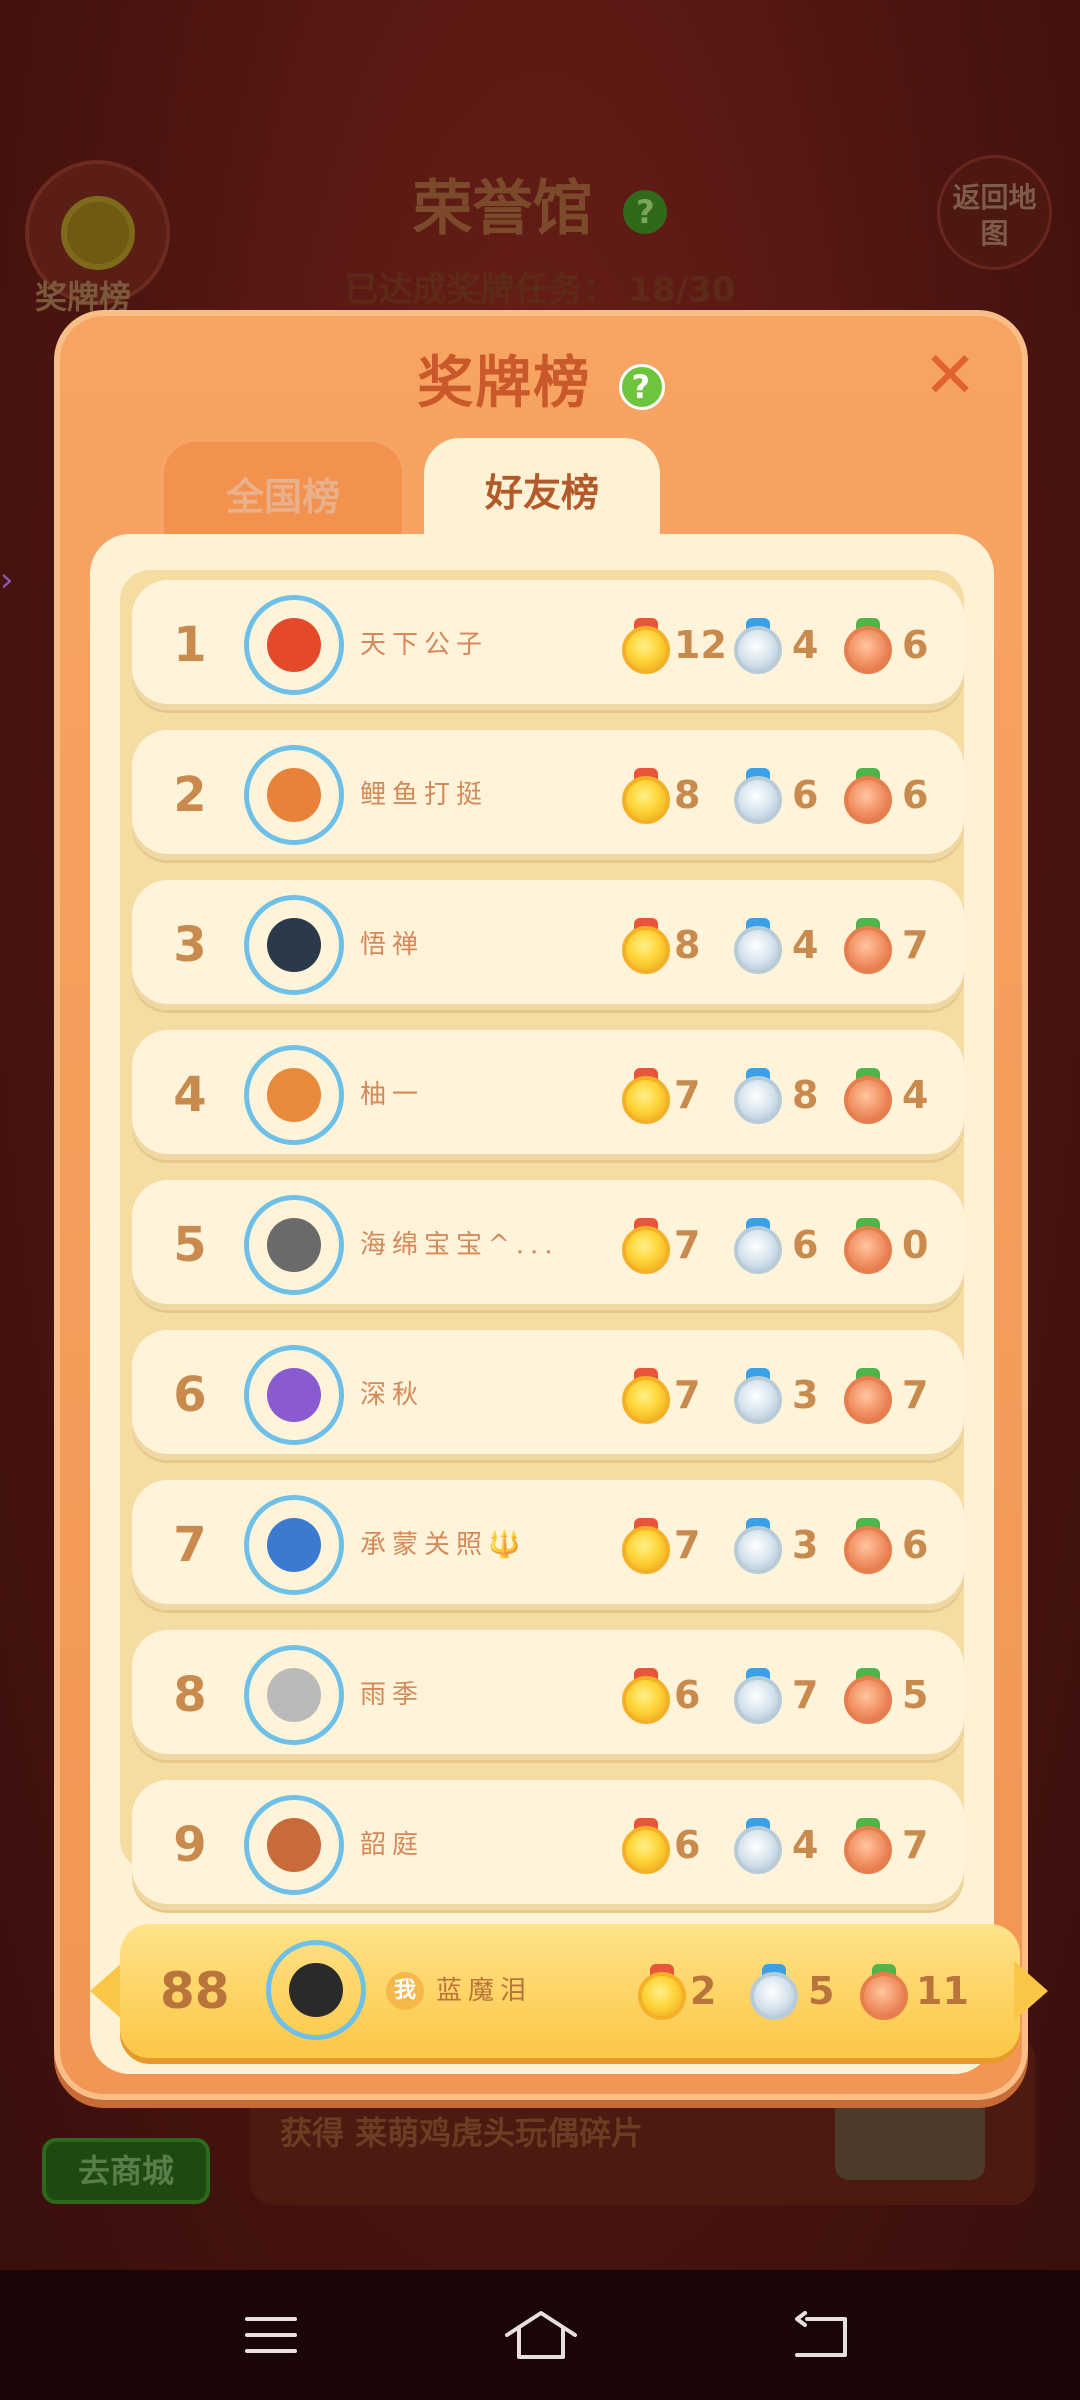 The width and height of the screenshot is (1080, 2400). I want to click on ranking-row: 3 悟禅 8 4 7, so click(548, 945).